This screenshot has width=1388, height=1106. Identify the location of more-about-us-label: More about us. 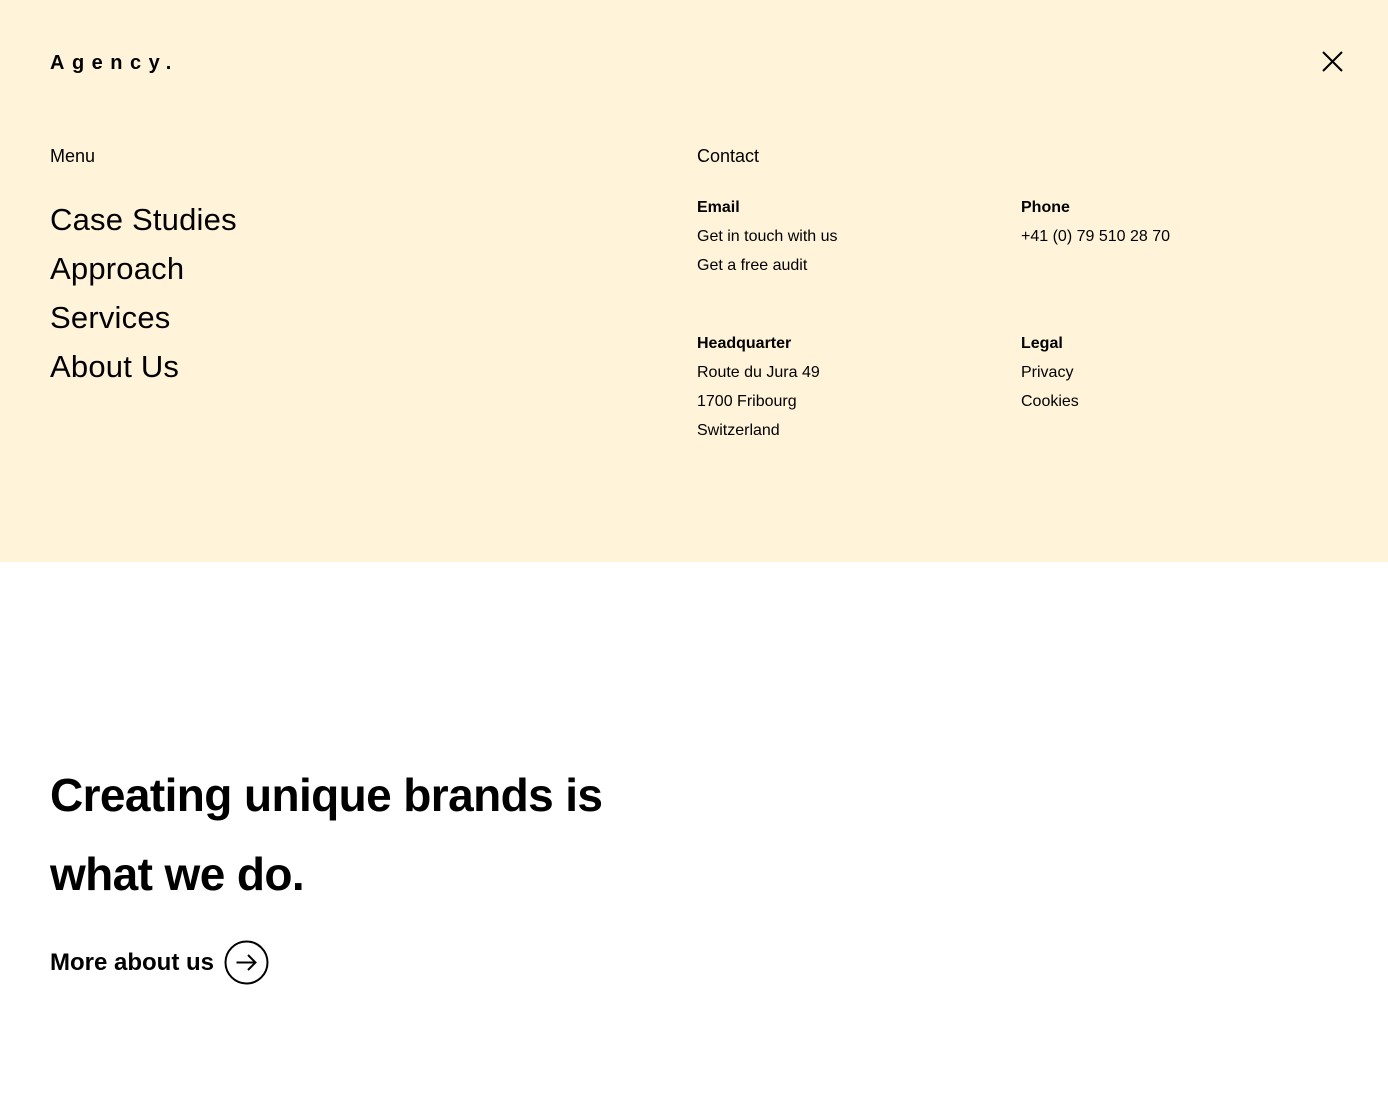
(132, 962).